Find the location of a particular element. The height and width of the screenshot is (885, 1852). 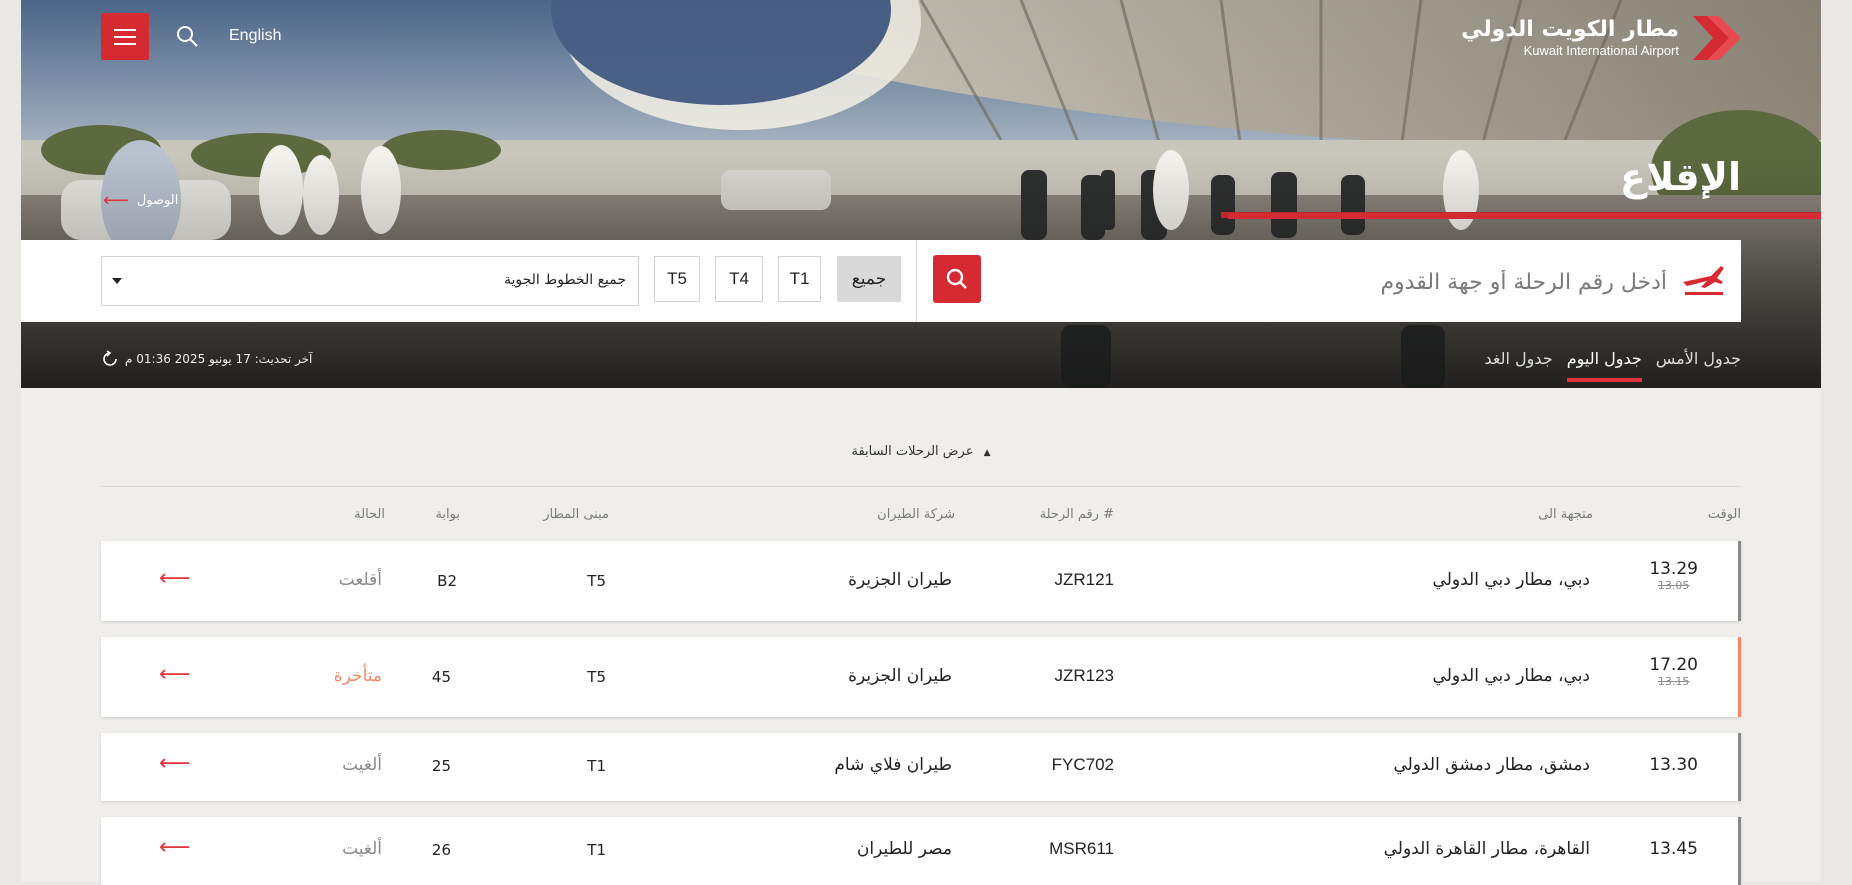

scheduled-time: 13.30 is located at coordinates (1673, 765).